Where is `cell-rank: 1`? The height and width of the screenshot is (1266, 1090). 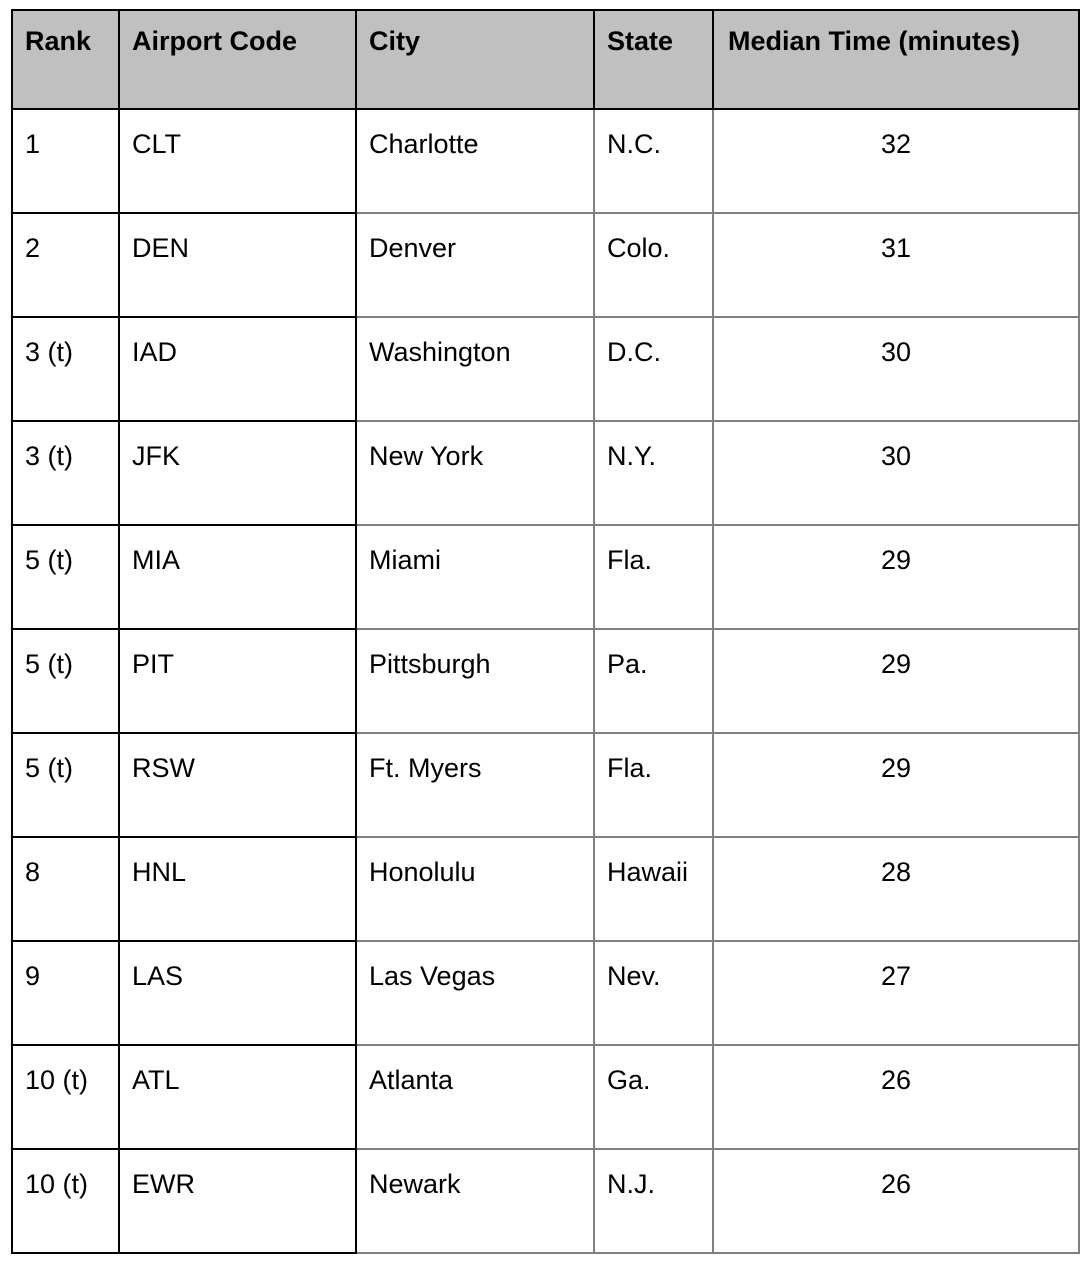 cell-rank: 1 is located at coordinates (65, 161).